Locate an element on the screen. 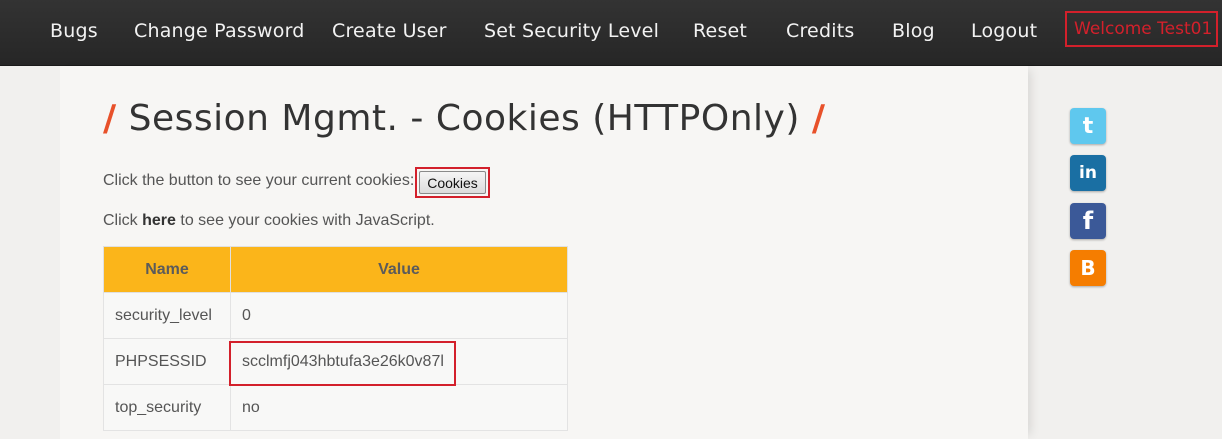  header-value: Value is located at coordinates (399, 269).